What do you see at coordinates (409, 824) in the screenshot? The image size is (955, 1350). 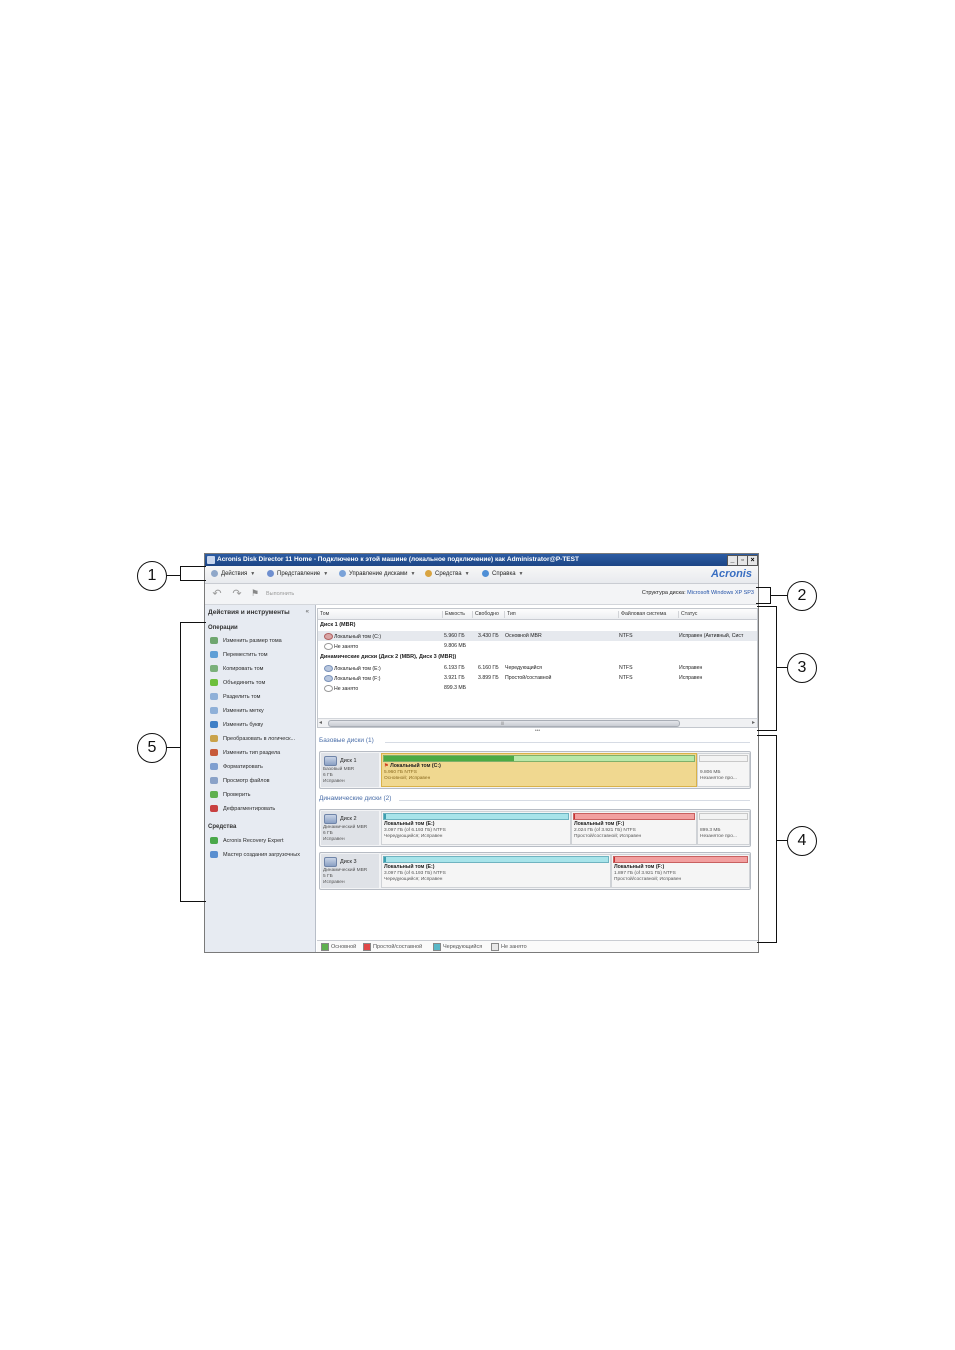 I see `partition-title: Локальный том (E:)` at bounding box center [409, 824].